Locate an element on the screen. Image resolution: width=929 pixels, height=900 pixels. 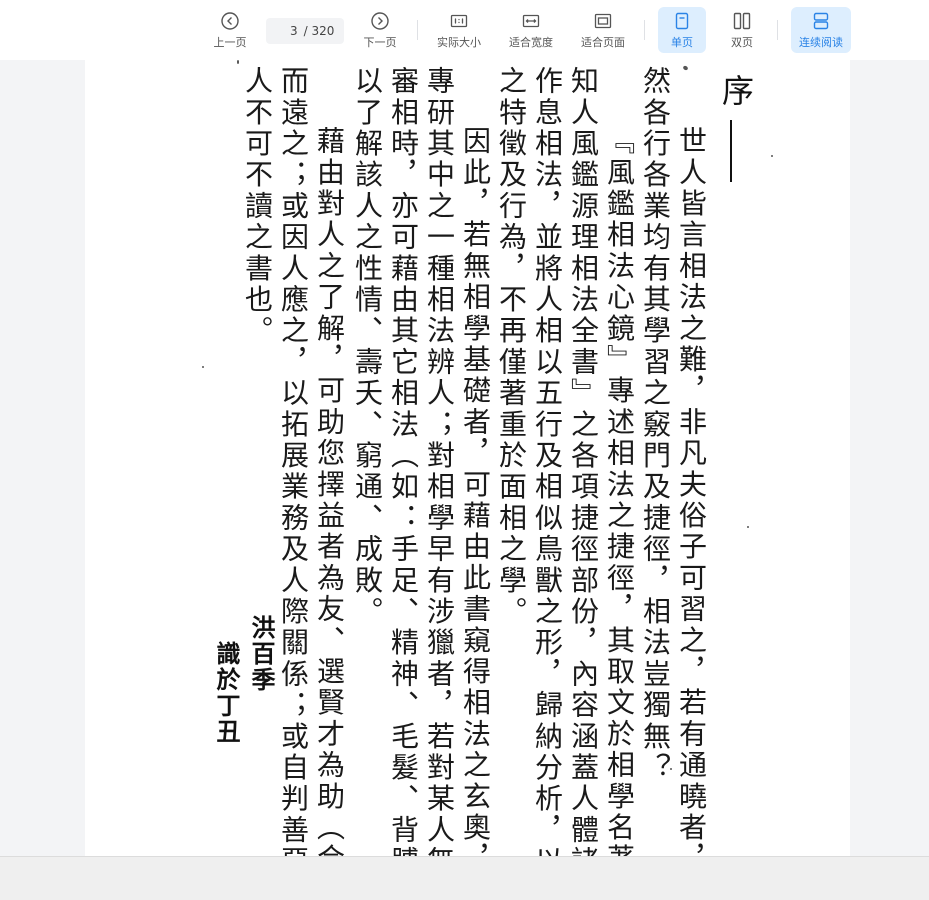
title-rule is located at coordinates (731, 151).